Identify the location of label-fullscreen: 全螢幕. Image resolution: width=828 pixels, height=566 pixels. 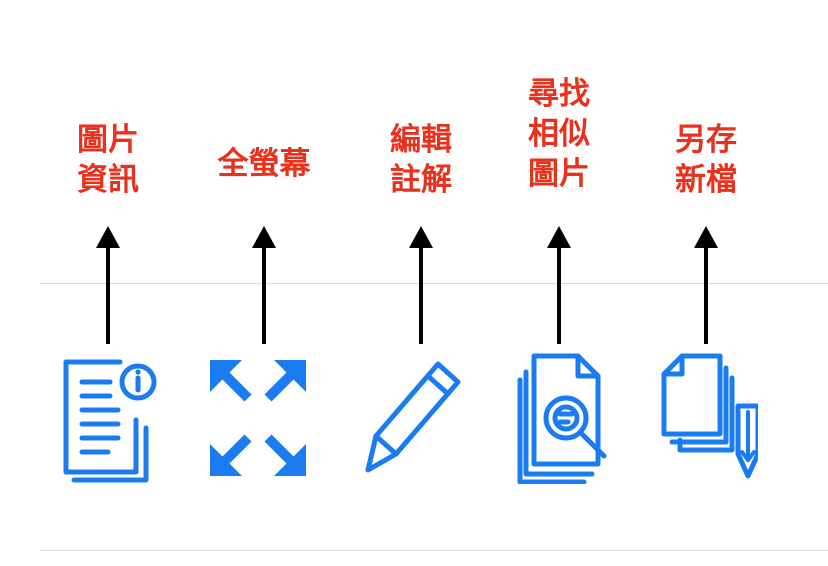
(264, 164).